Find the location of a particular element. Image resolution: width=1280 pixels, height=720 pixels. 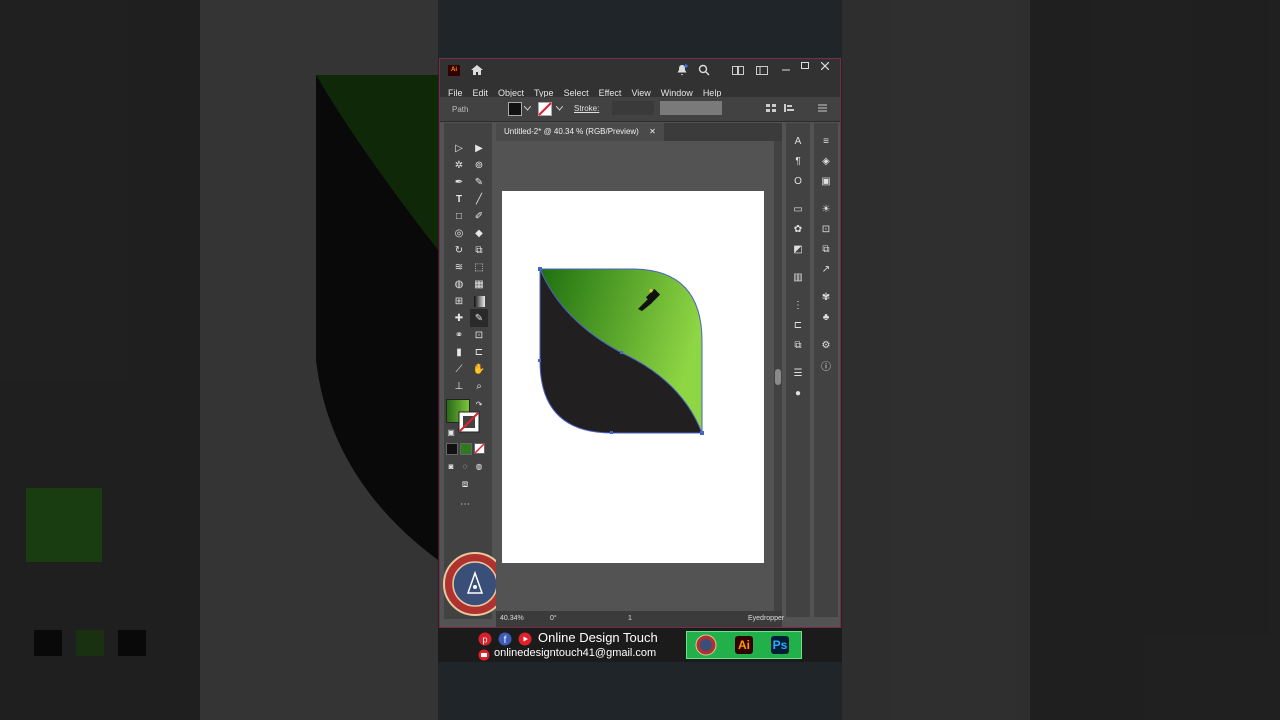

default-colors-icon: ▣ is located at coordinates (451, 432).